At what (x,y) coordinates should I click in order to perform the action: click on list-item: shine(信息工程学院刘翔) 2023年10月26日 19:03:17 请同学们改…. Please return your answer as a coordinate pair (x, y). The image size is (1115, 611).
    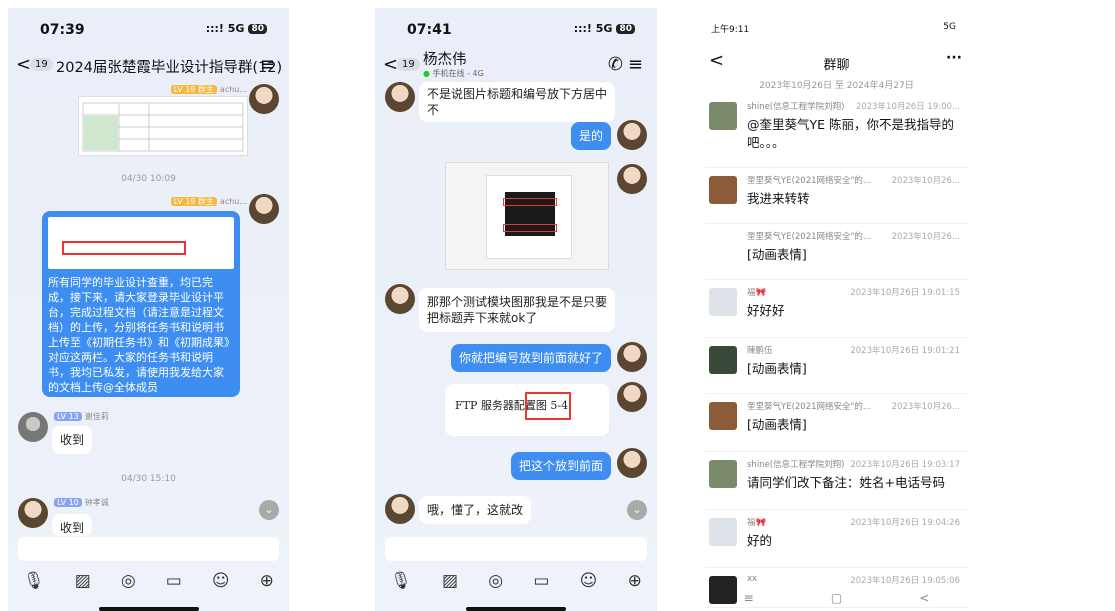
    Looking at the image, I should click on (836, 481).